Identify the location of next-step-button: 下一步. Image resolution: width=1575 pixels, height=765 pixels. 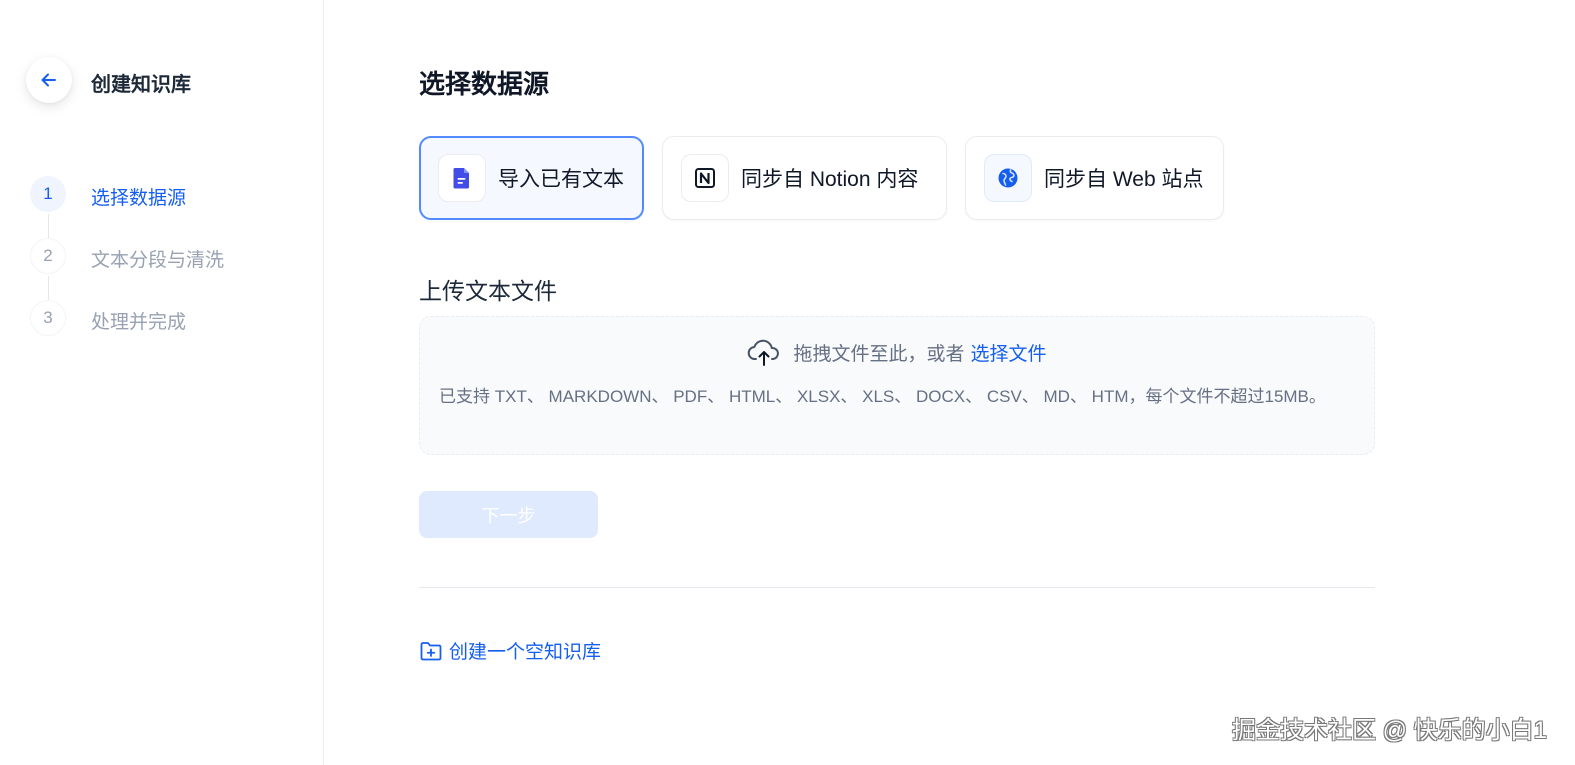
(508, 514).